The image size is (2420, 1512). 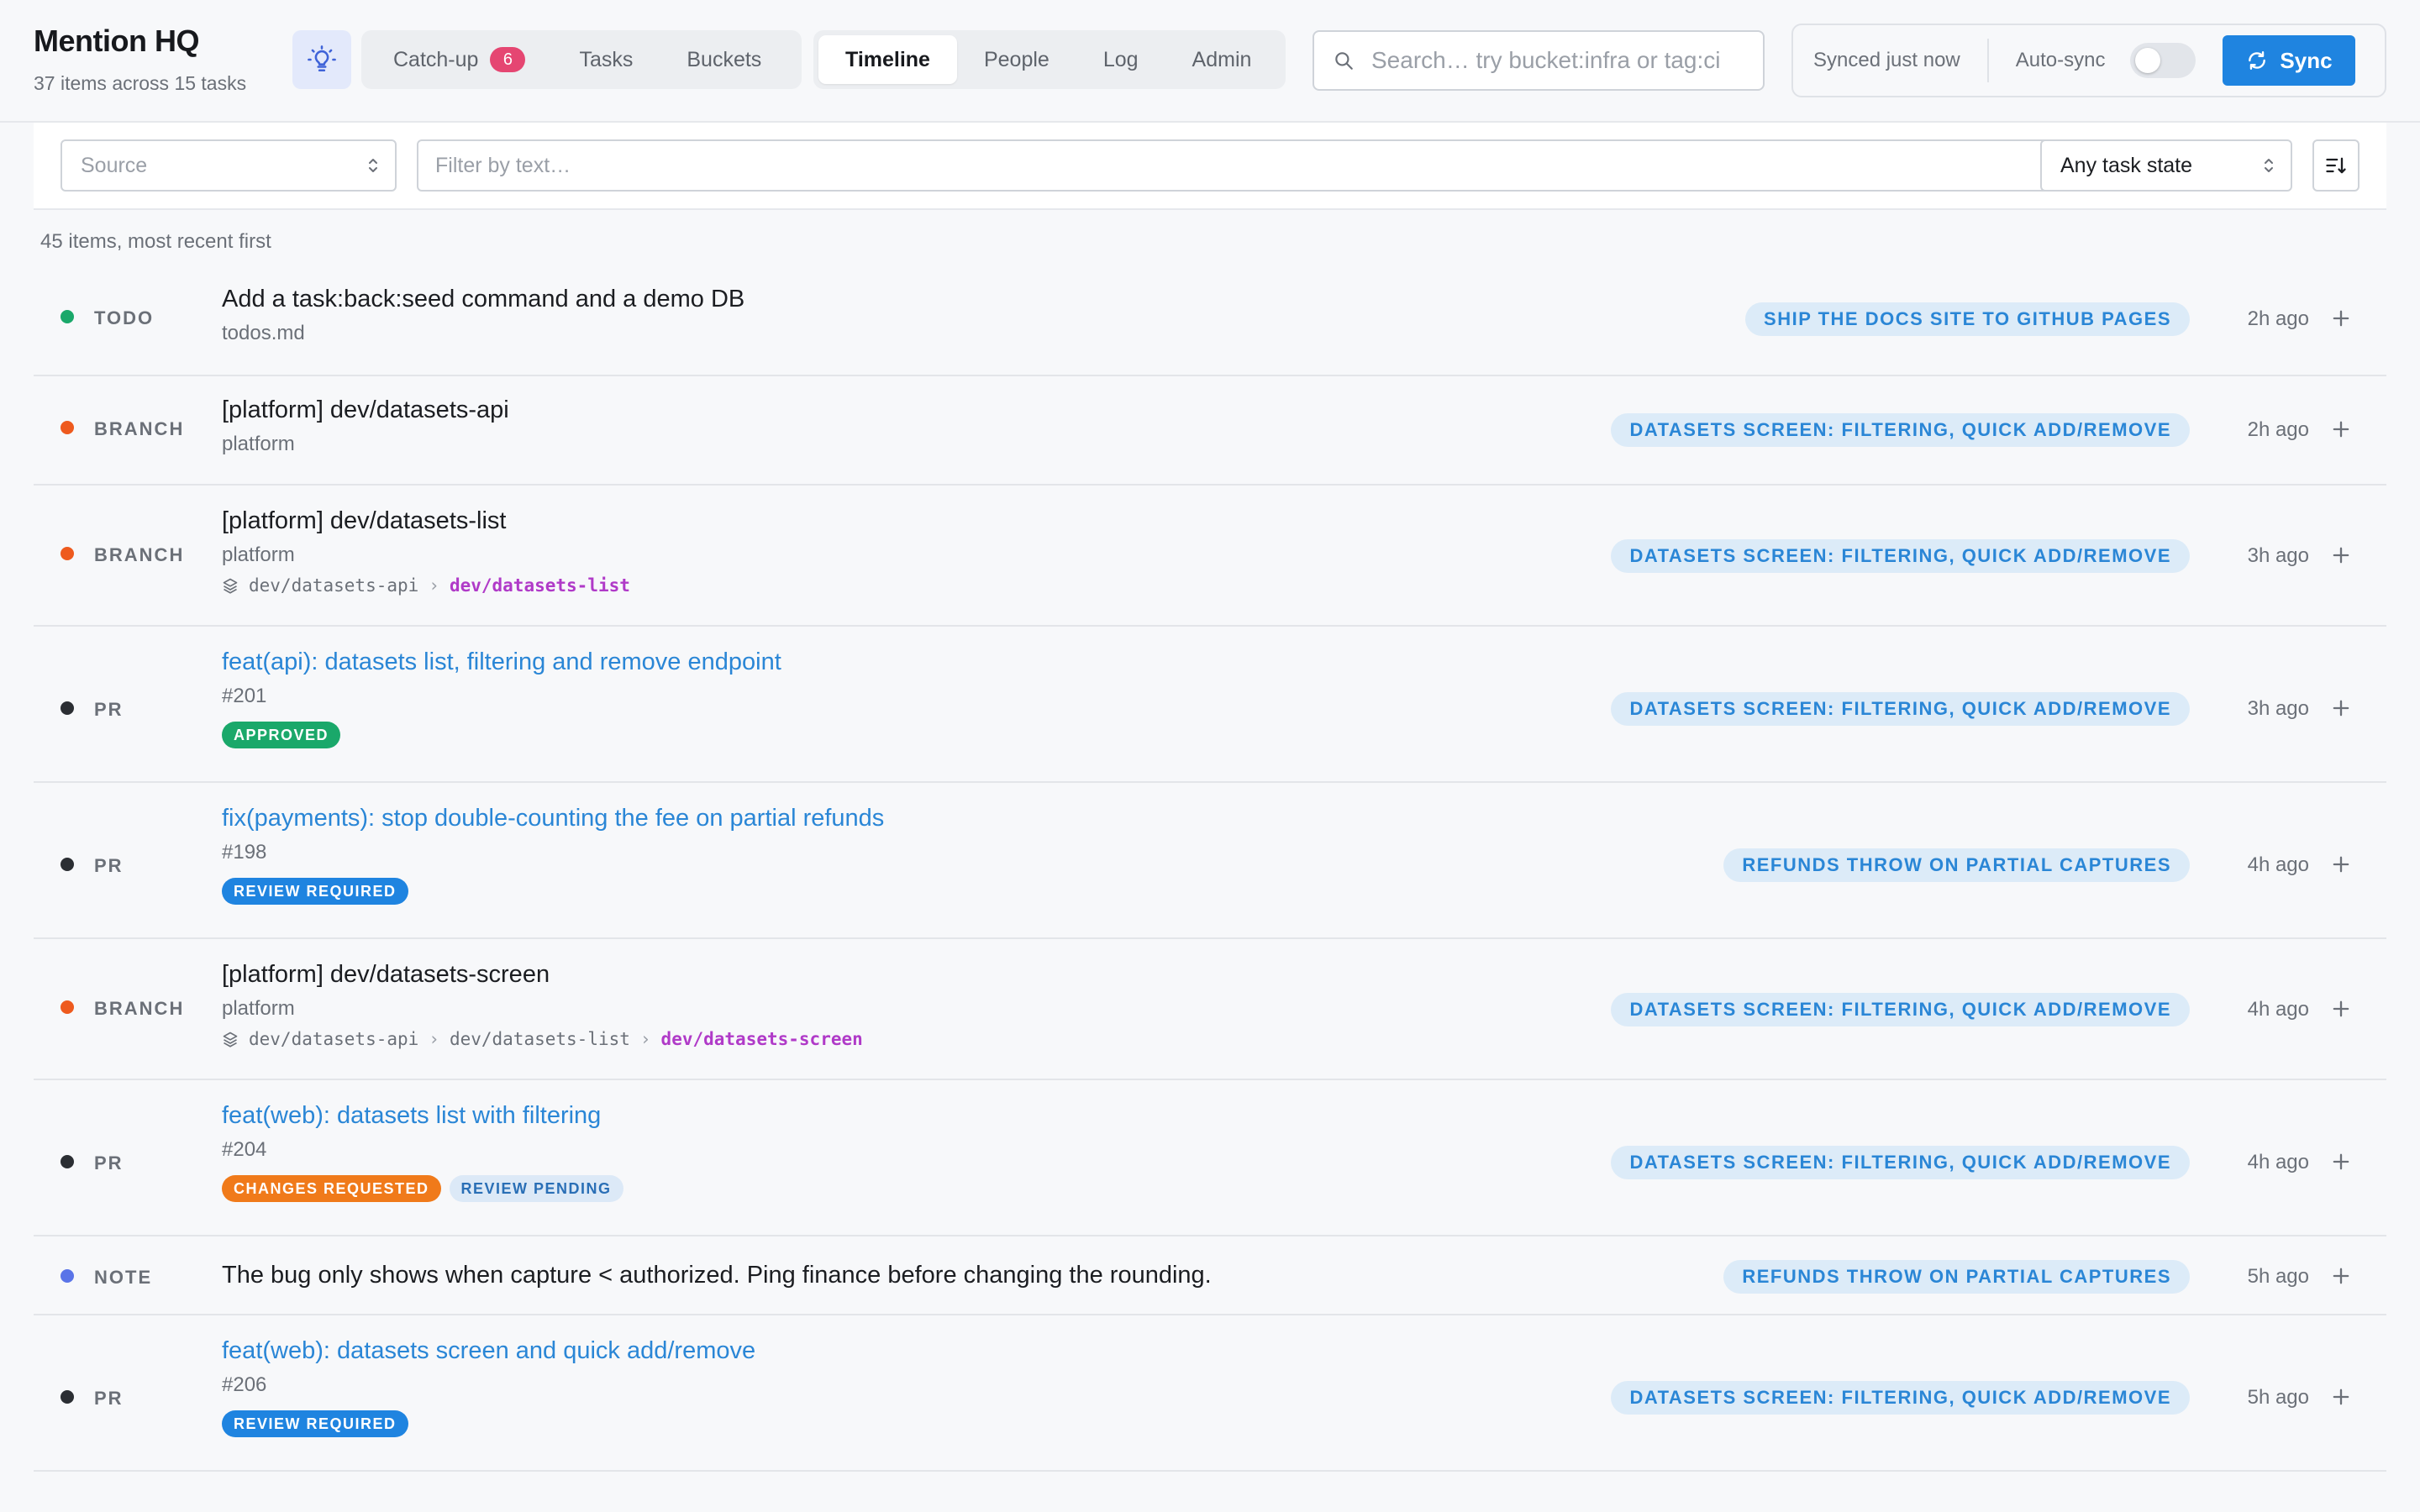 What do you see at coordinates (2163, 60) in the screenshot?
I see `autosync-toggle` at bounding box center [2163, 60].